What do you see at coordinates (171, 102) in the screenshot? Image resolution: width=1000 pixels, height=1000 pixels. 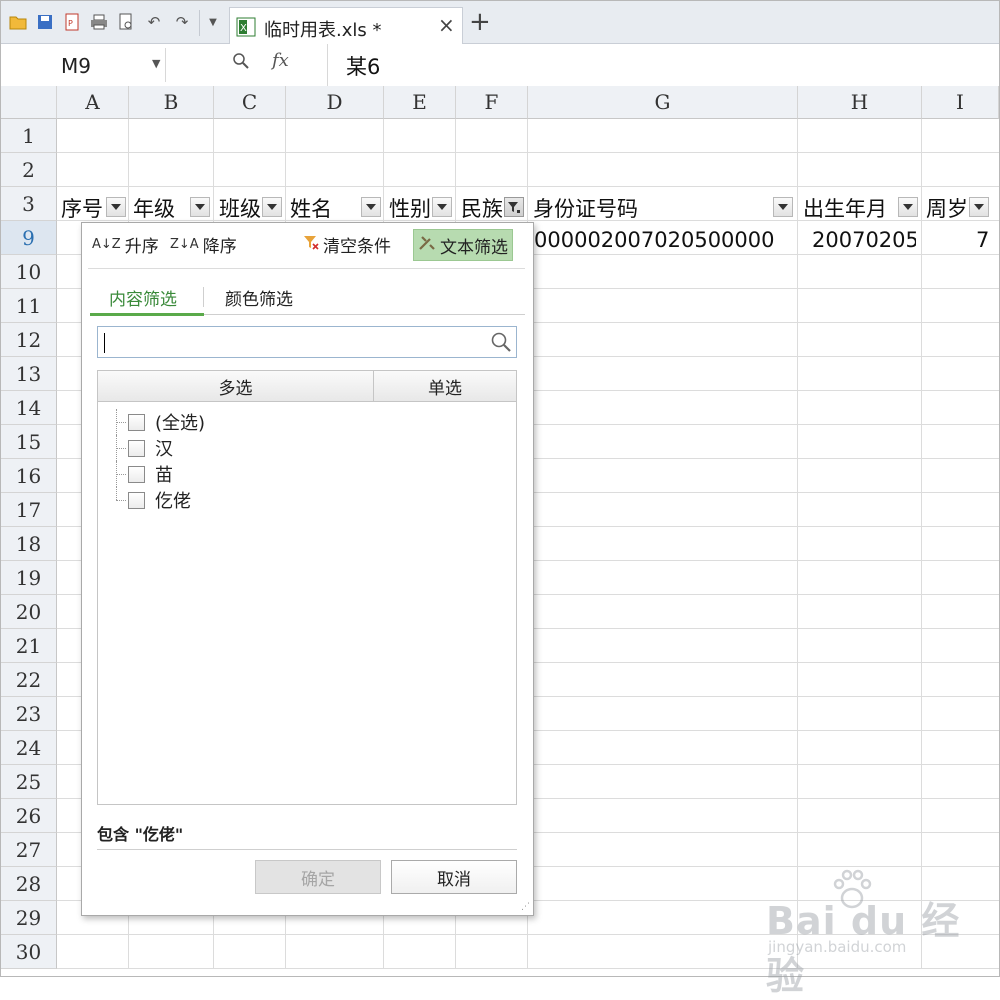 I see `column-header-b: B` at bounding box center [171, 102].